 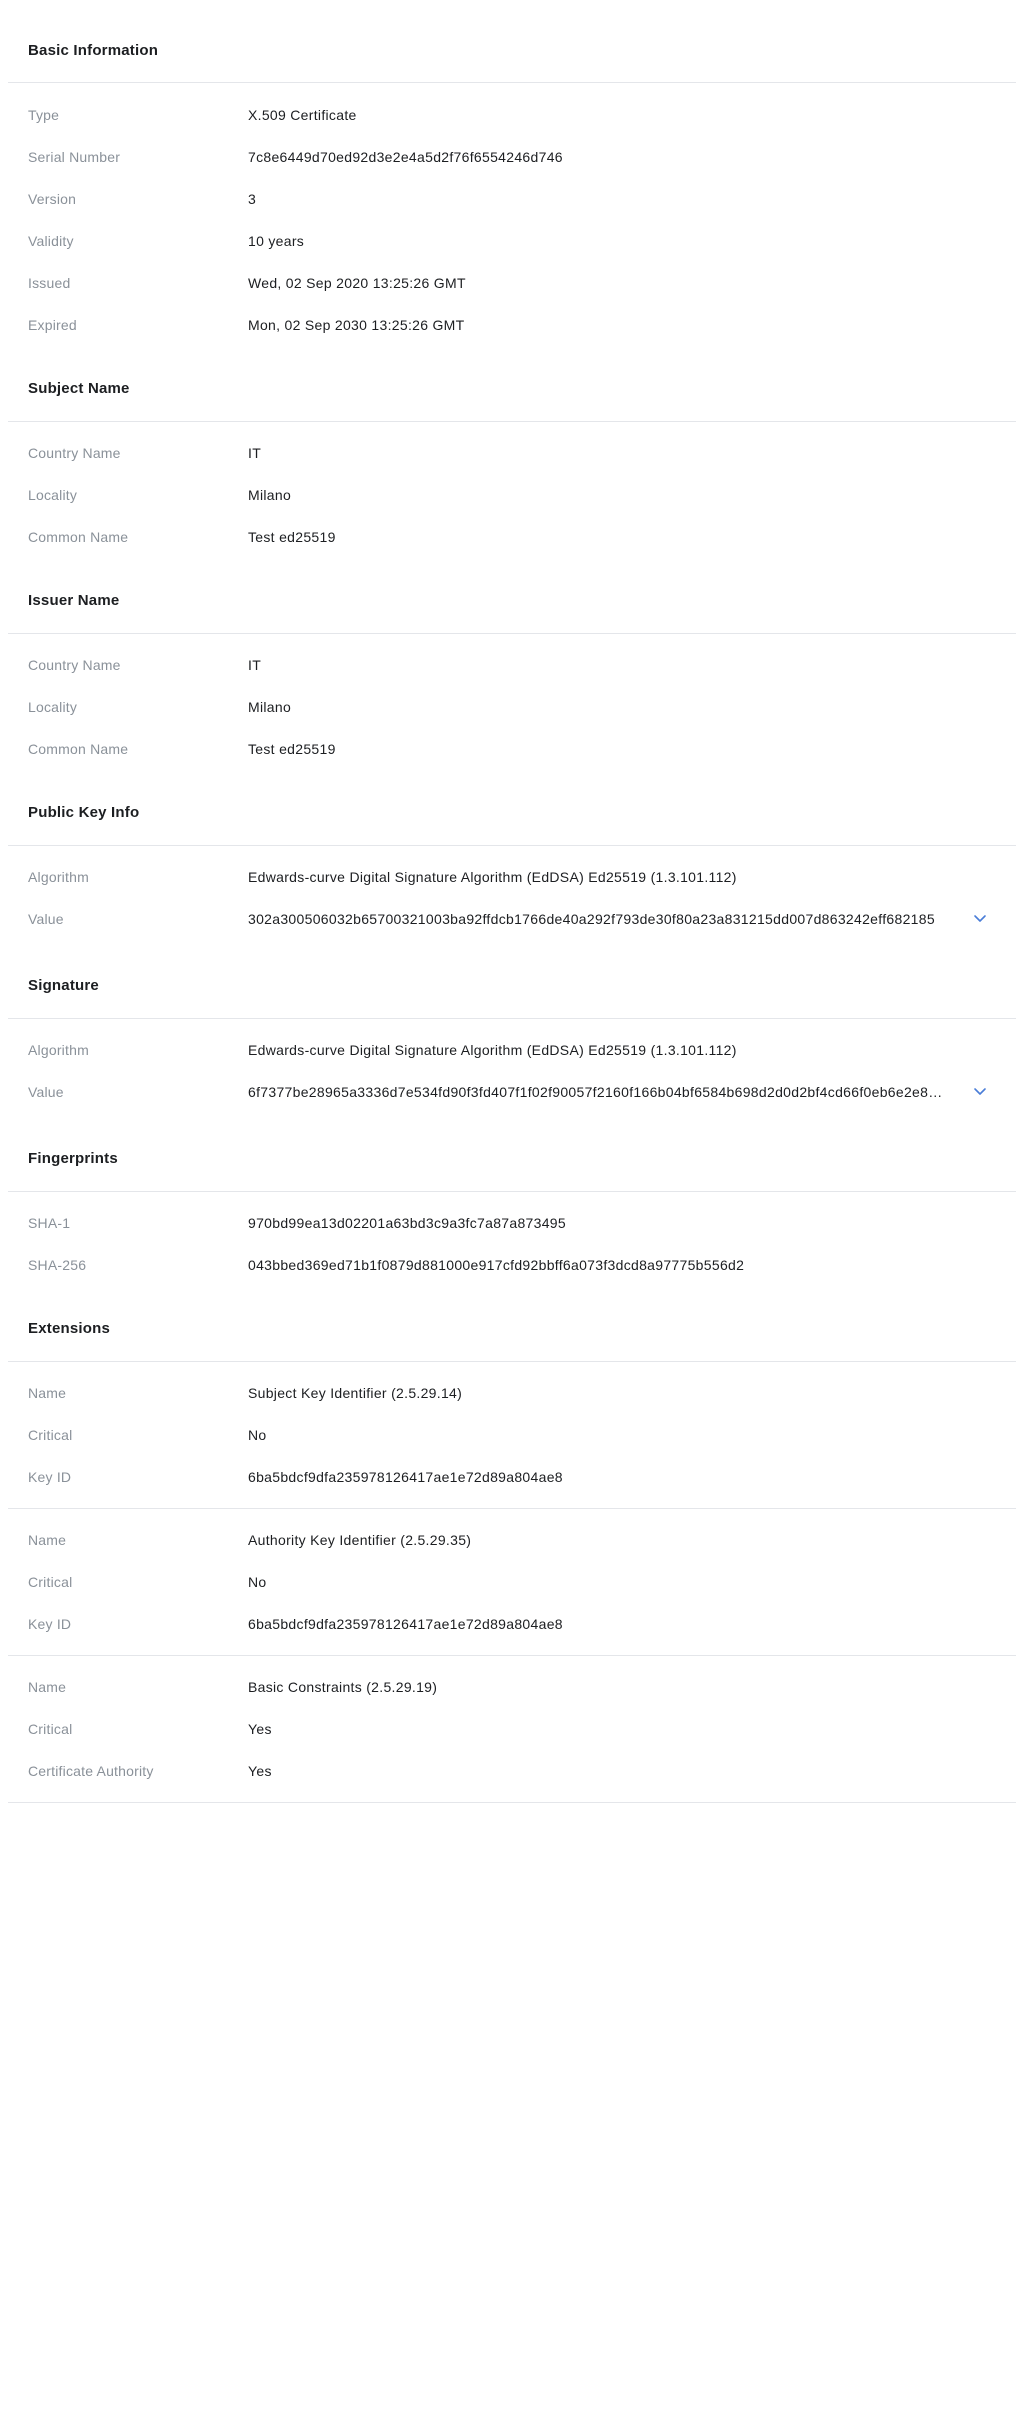 What do you see at coordinates (51, 241) in the screenshot?
I see `field-label-validity: Validity` at bounding box center [51, 241].